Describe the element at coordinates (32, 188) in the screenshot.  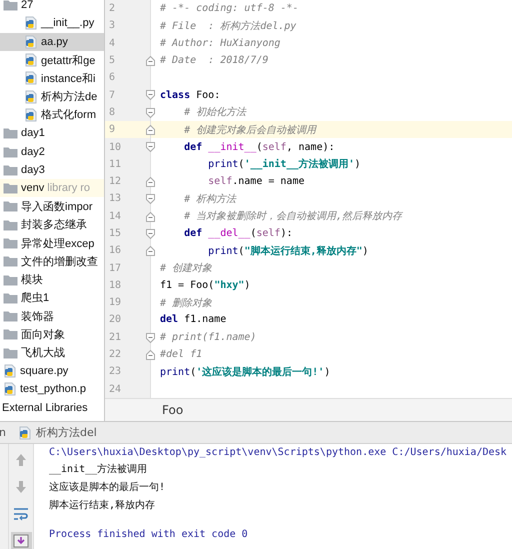
I see `folder-name: venv` at that location.